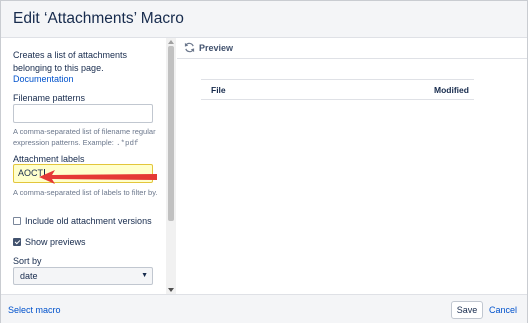 Image resolution: width=528 pixels, height=323 pixels. I want to click on filename-patterns-input, so click(83, 113).